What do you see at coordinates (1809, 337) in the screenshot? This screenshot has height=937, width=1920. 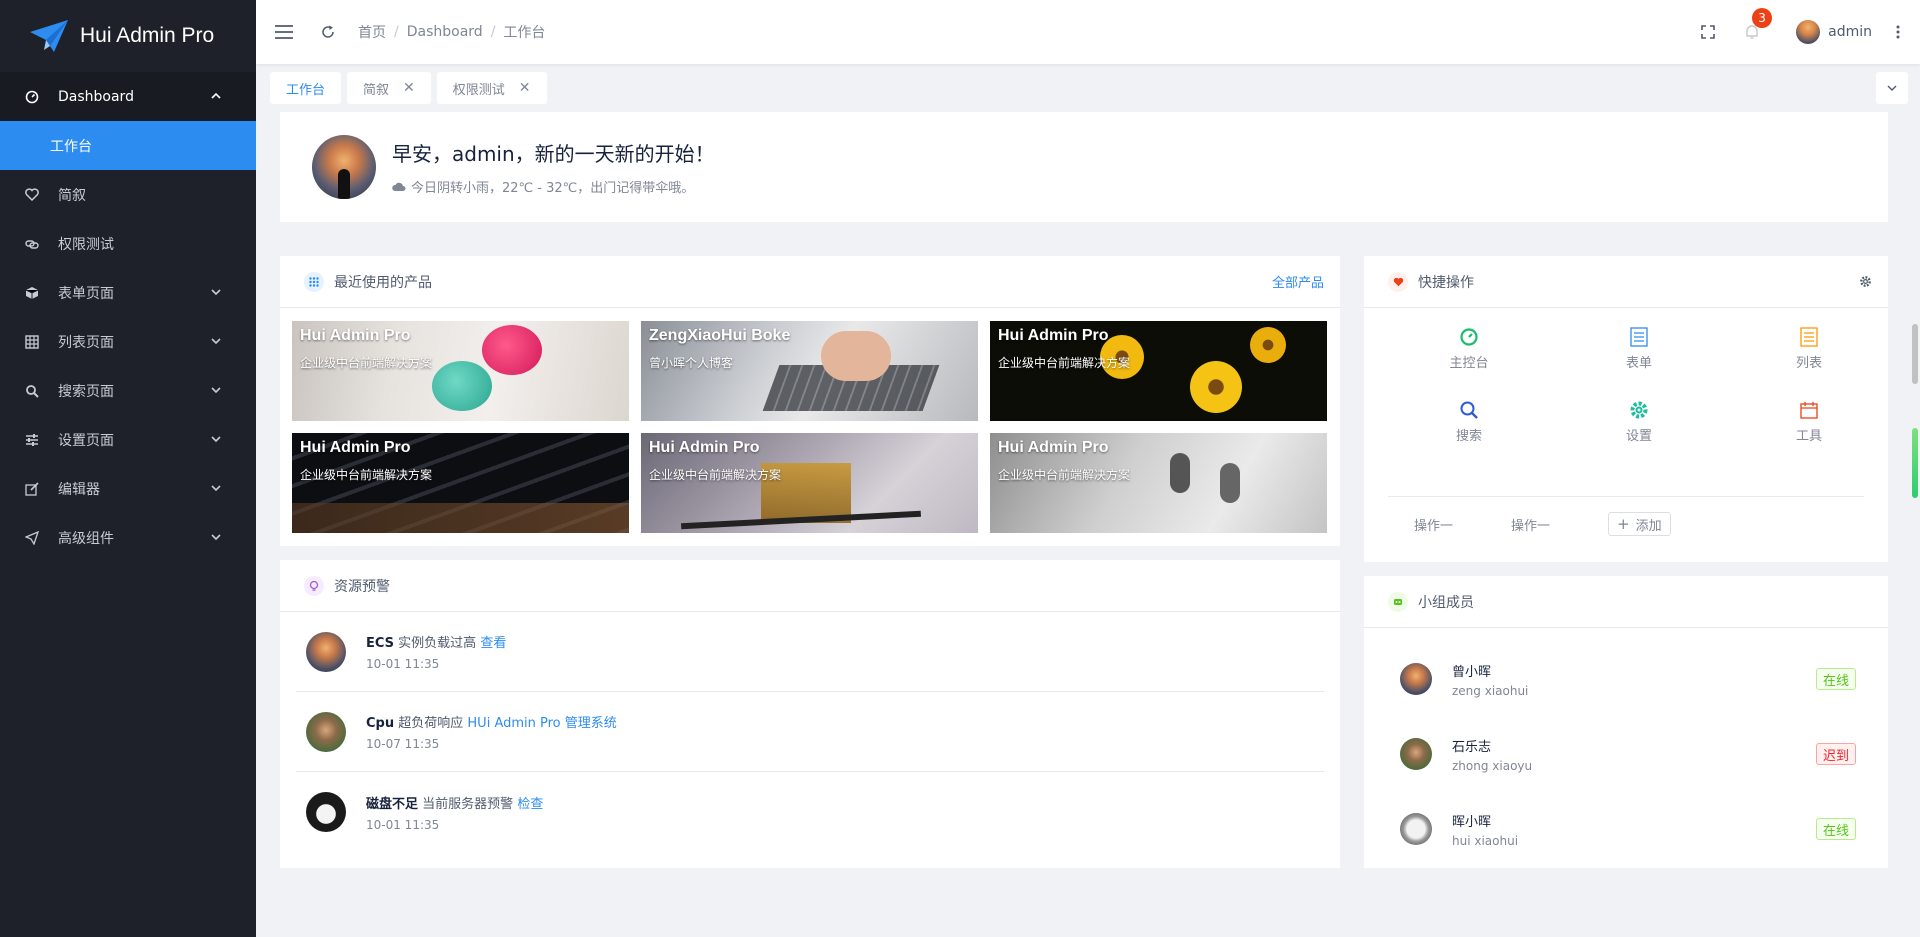 I see `list-icon` at bounding box center [1809, 337].